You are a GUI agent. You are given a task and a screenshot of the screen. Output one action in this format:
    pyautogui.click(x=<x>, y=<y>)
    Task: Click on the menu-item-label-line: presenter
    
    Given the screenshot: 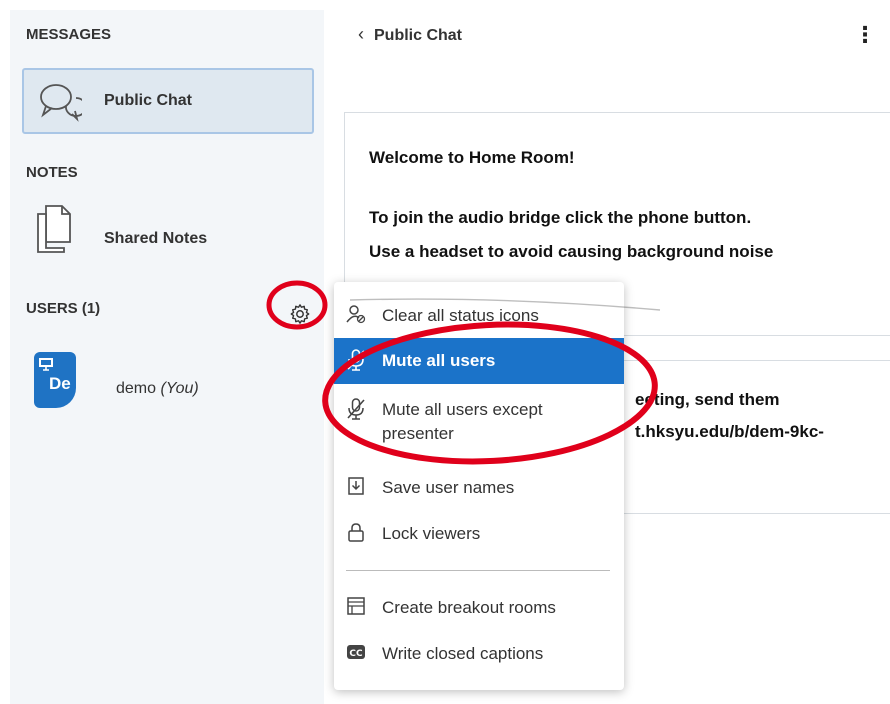 What is the action you would take?
    pyautogui.click(x=418, y=433)
    